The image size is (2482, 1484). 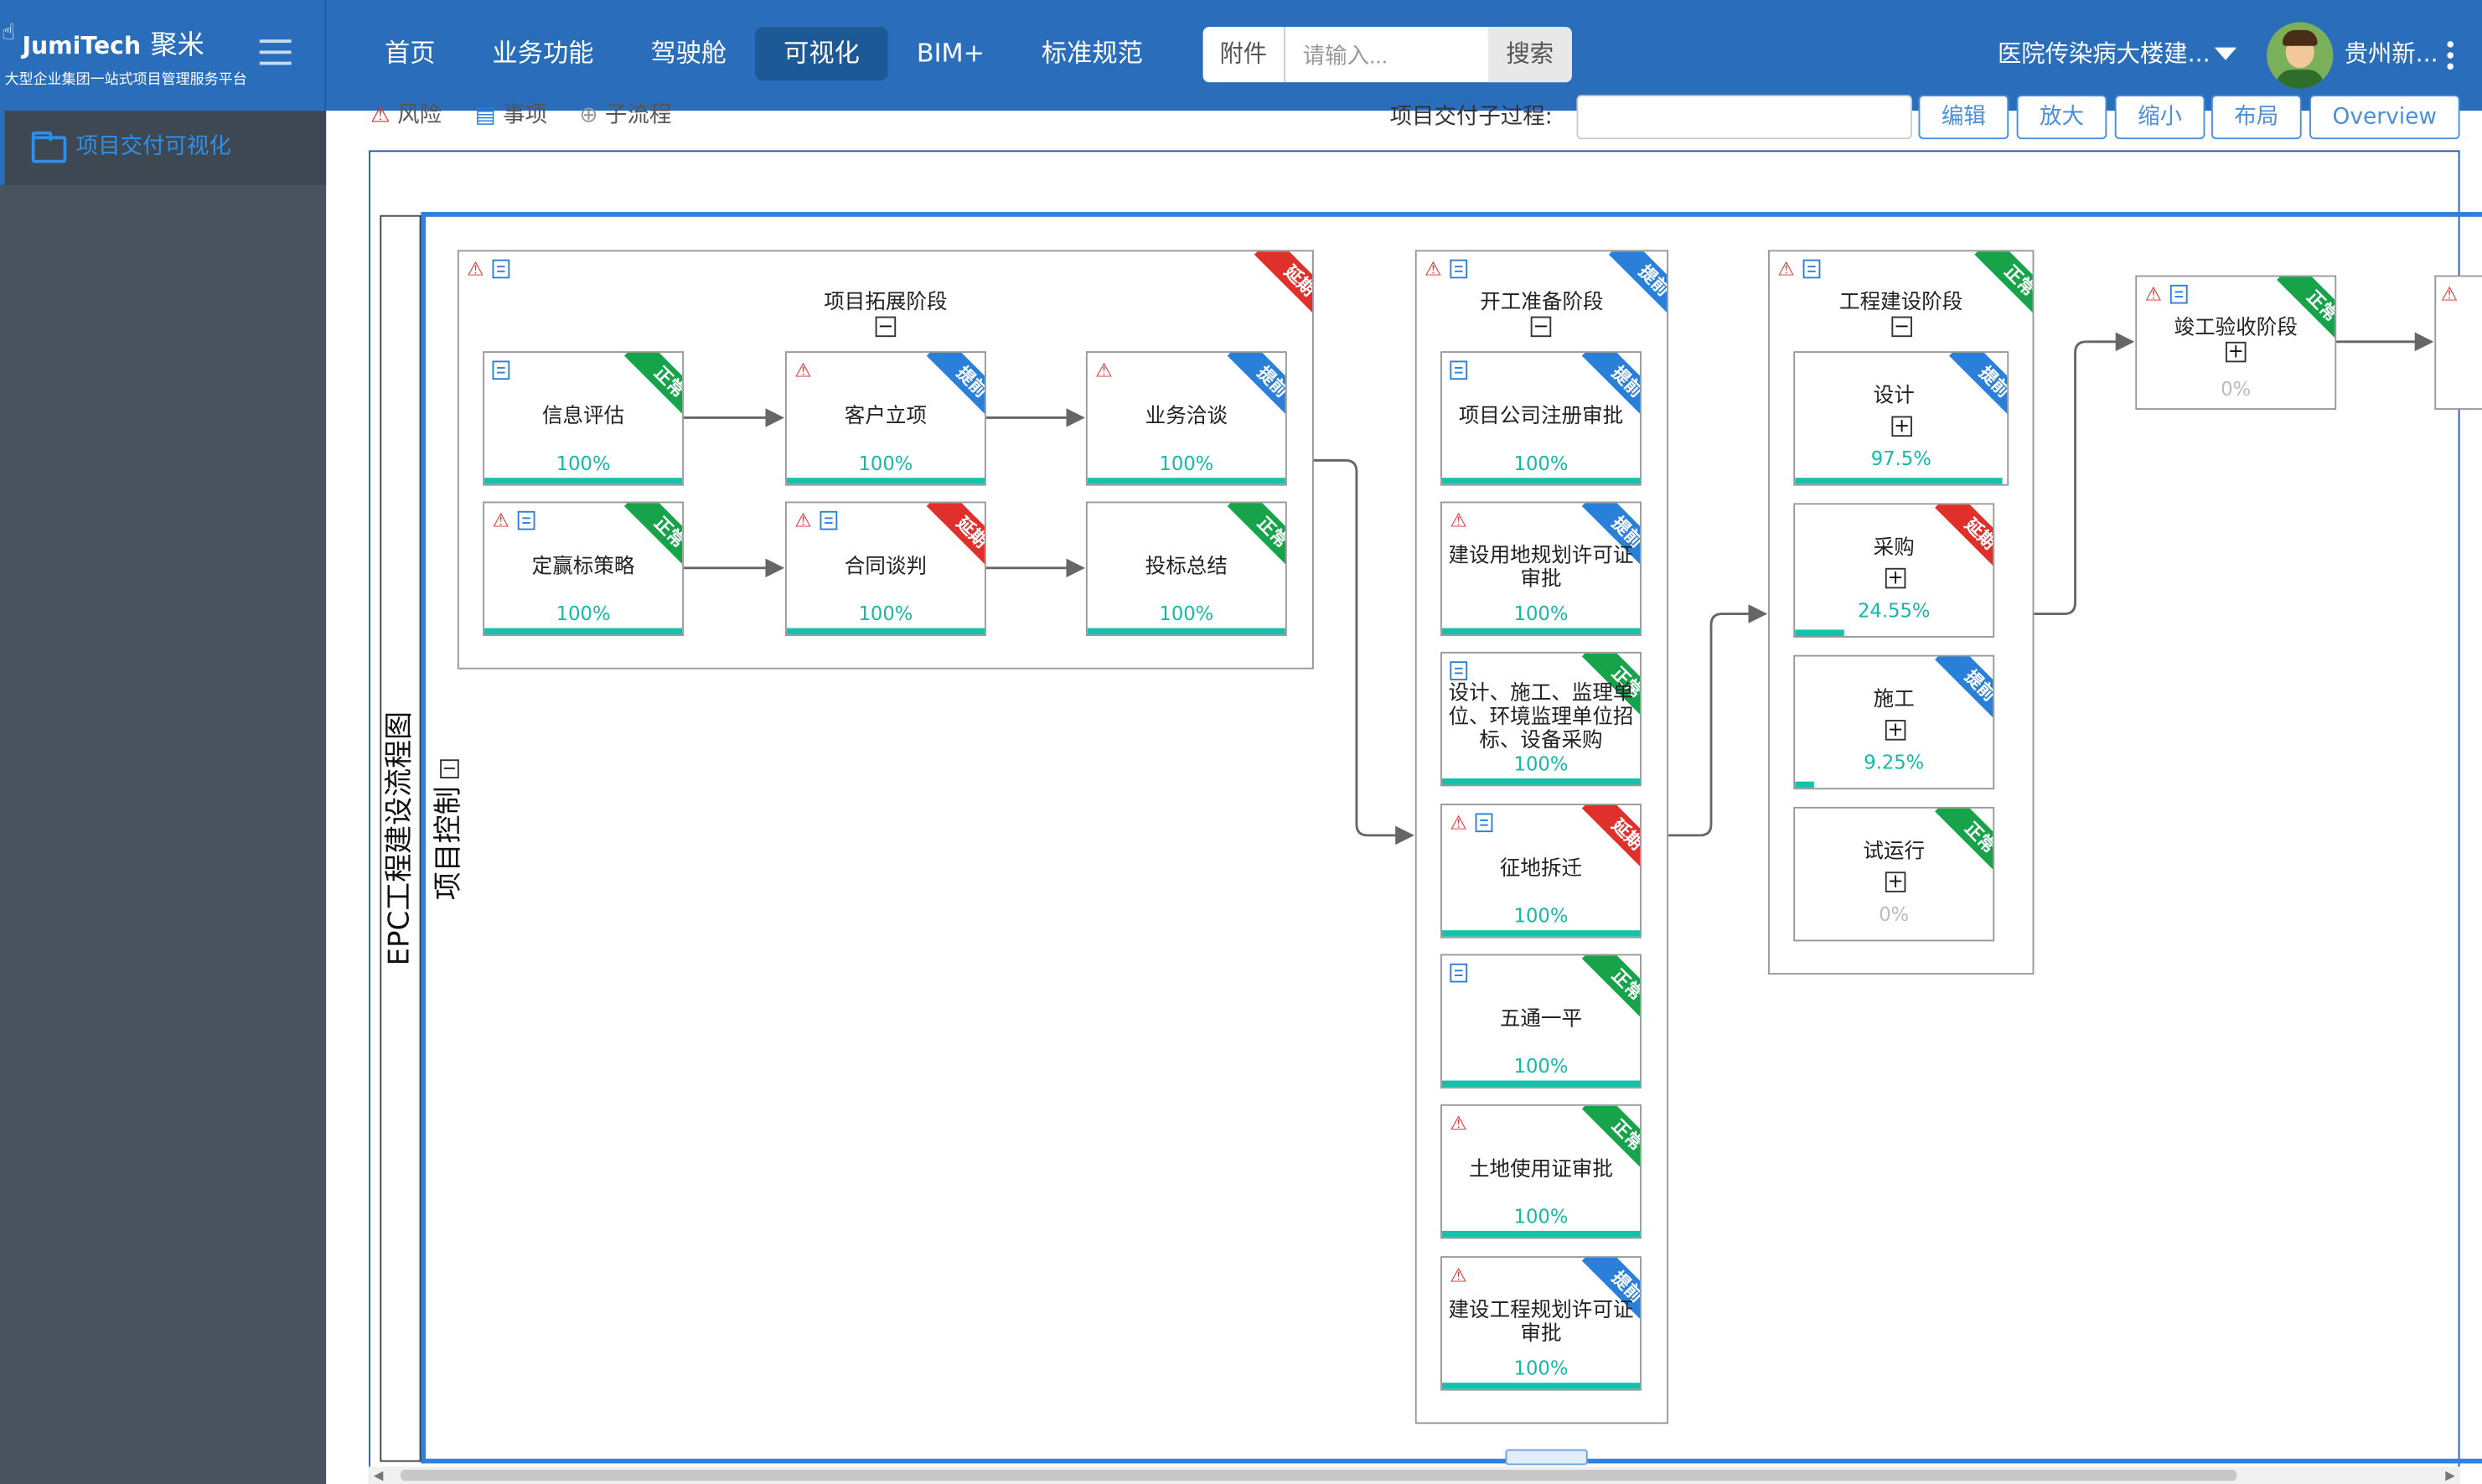 I want to click on task-node: ⚠ 延期 征地拆迁 100%, so click(x=1541, y=871).